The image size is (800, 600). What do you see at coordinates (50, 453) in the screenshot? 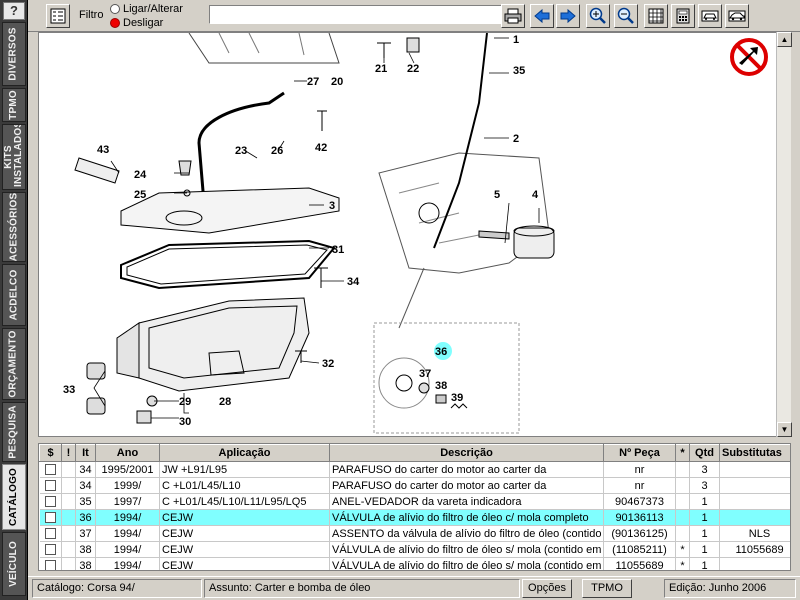
I see `col-header-price: $` at bounding box center [50, 453].